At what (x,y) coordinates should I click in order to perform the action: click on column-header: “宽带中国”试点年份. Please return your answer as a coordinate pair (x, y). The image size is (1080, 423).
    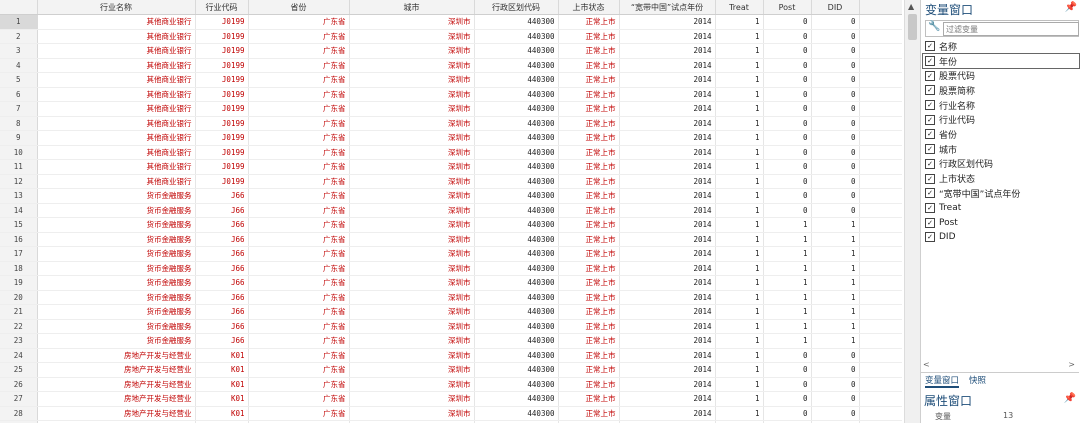
    Looking at the image, I should click on (667, 7).